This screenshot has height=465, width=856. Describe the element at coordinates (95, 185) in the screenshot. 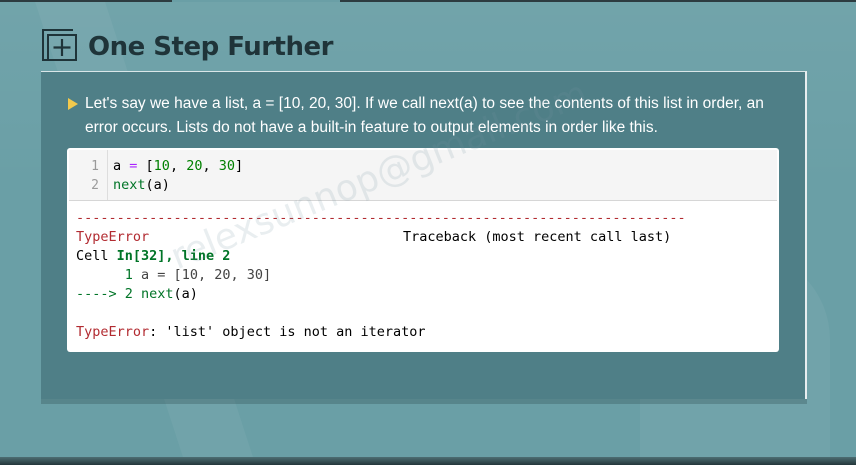

I see `line-number: 2` at that location.